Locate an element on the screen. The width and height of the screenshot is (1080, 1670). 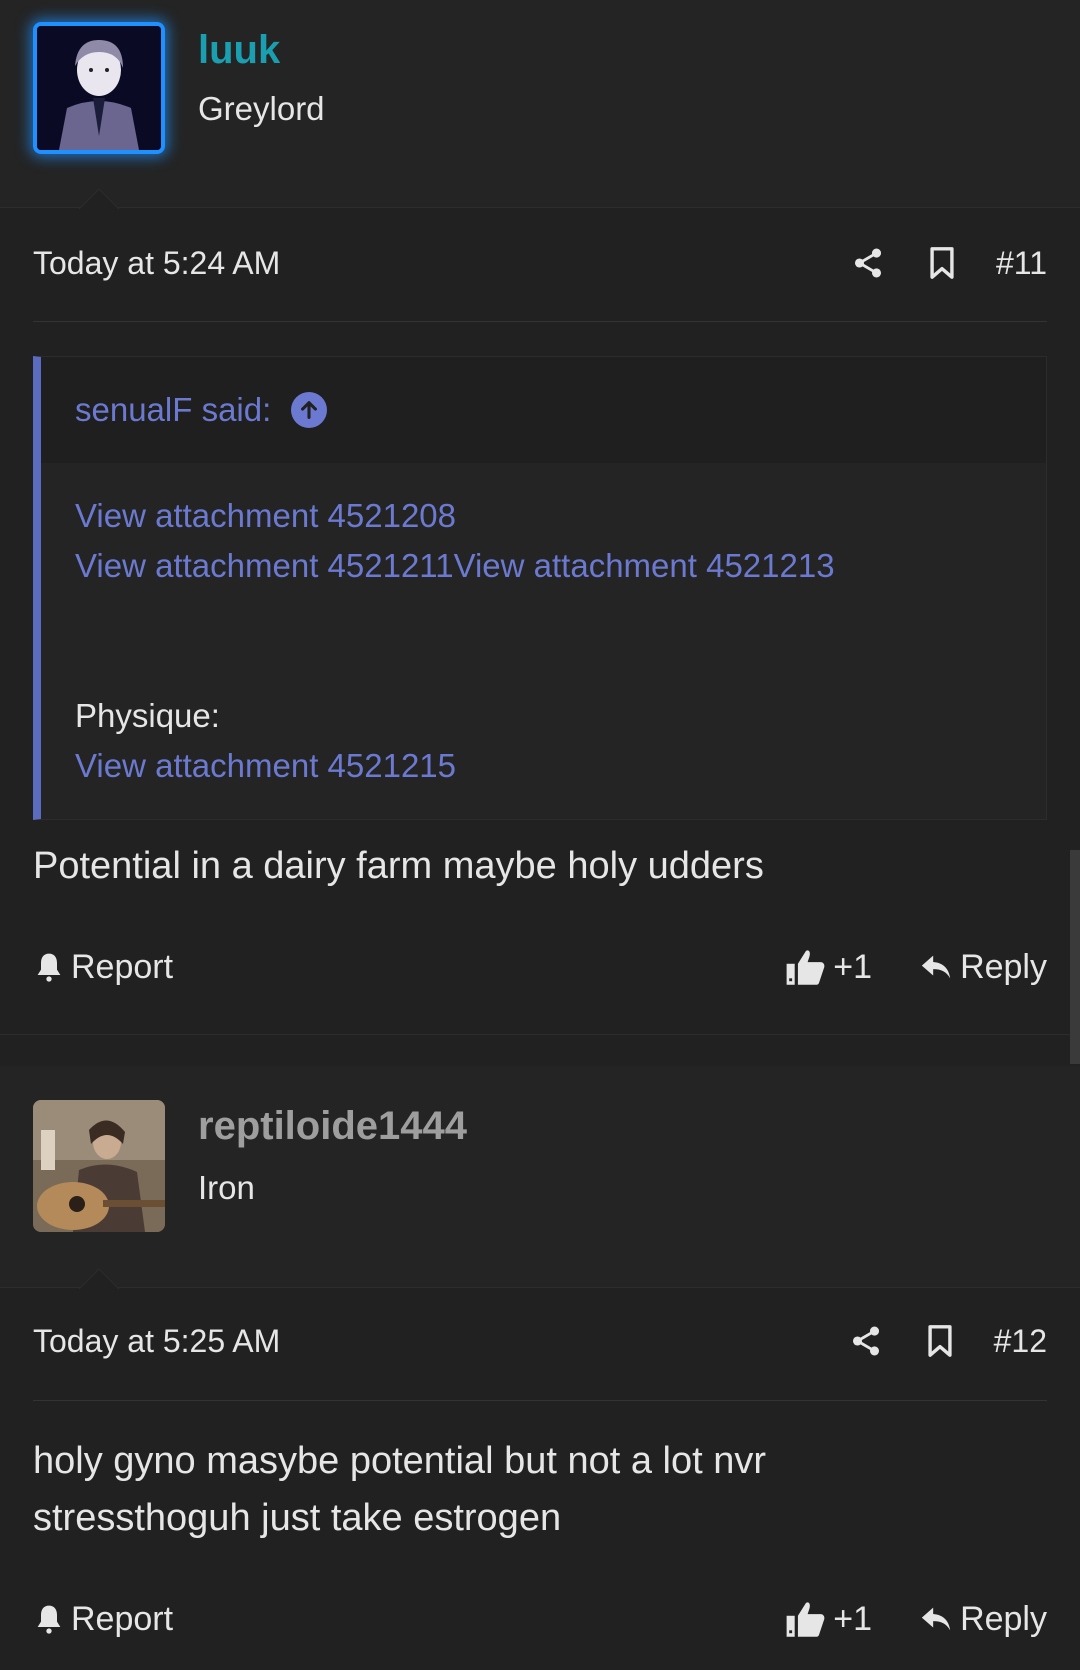
post-12-meta: Today at 5:25 AM #12 is located at coordinates (540, 1341).